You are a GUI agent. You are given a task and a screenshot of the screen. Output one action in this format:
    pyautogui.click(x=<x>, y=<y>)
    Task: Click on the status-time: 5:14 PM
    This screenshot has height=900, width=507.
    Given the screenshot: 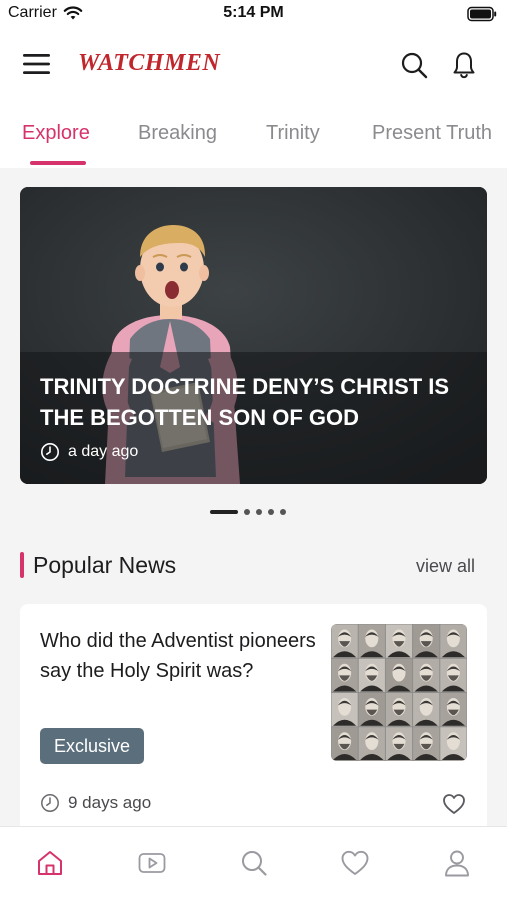 What is the action you would take?
    pyautogui.click(x=253, y=12)
    